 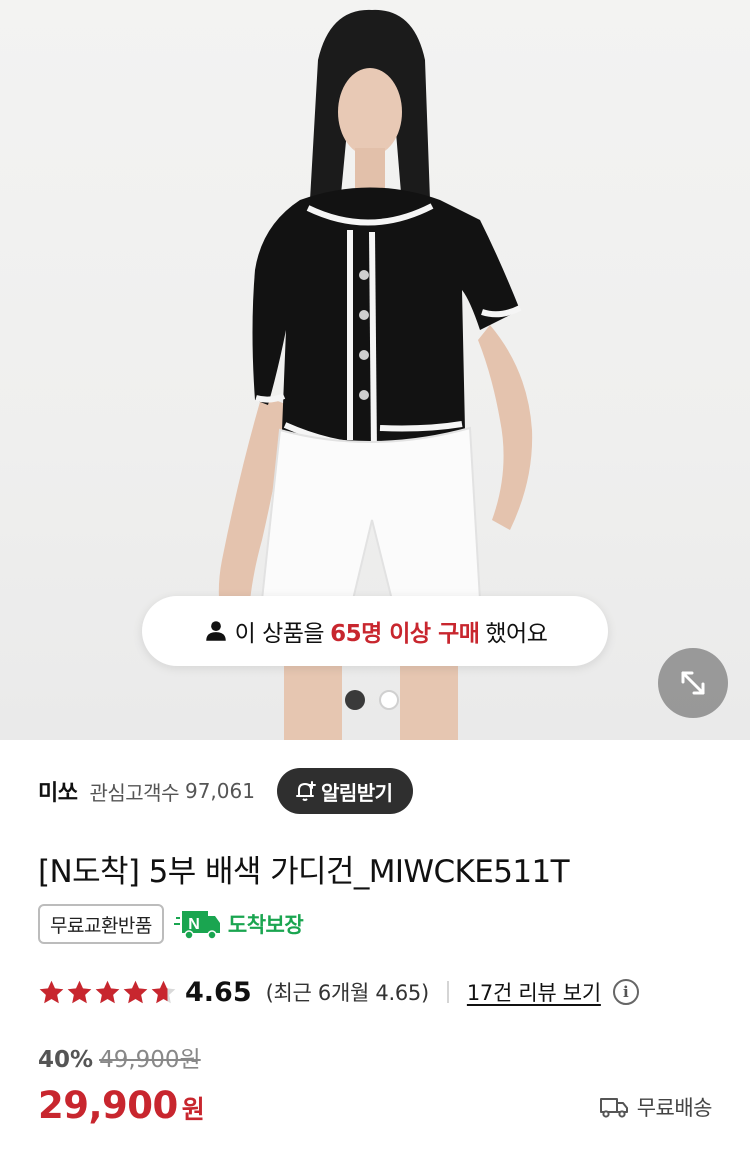 I want to click on star-rating, so click(x=107, y=992).